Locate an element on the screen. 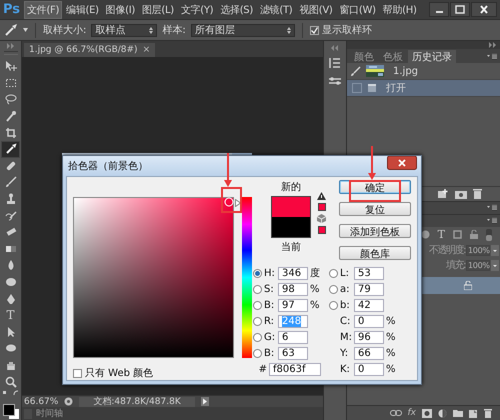 This screenshot has height=420, width=500. cube-icon is located at coordinates (321, 218).